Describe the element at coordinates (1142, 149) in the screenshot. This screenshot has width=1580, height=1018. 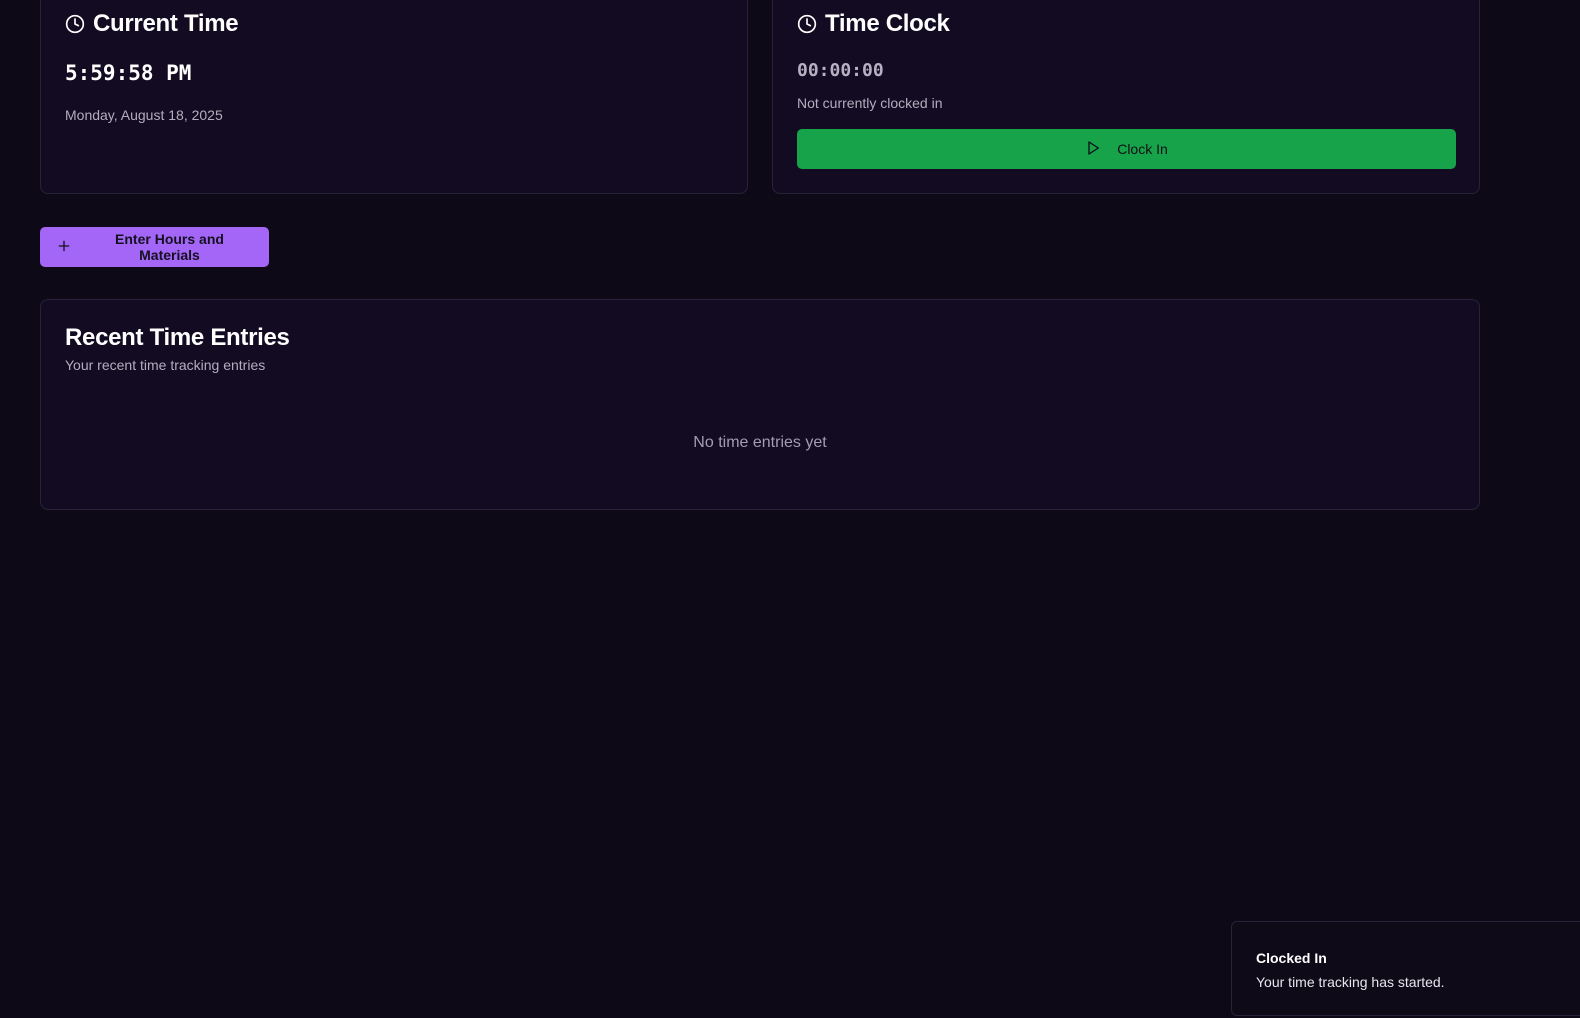
I see `clock-in-label: Clock In` at that location.